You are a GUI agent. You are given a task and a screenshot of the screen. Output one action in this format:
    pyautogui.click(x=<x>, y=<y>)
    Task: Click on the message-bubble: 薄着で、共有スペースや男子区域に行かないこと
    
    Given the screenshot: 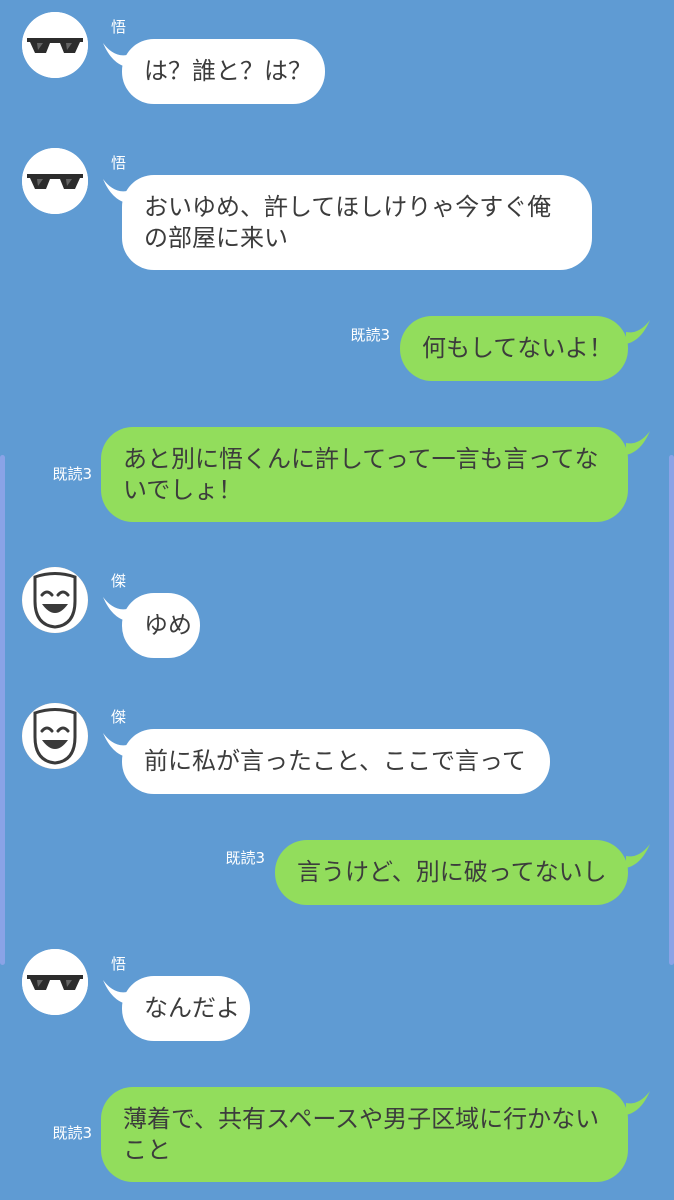 What is the action you would take?
    pyautogui.click(x=364, y=1134)
    